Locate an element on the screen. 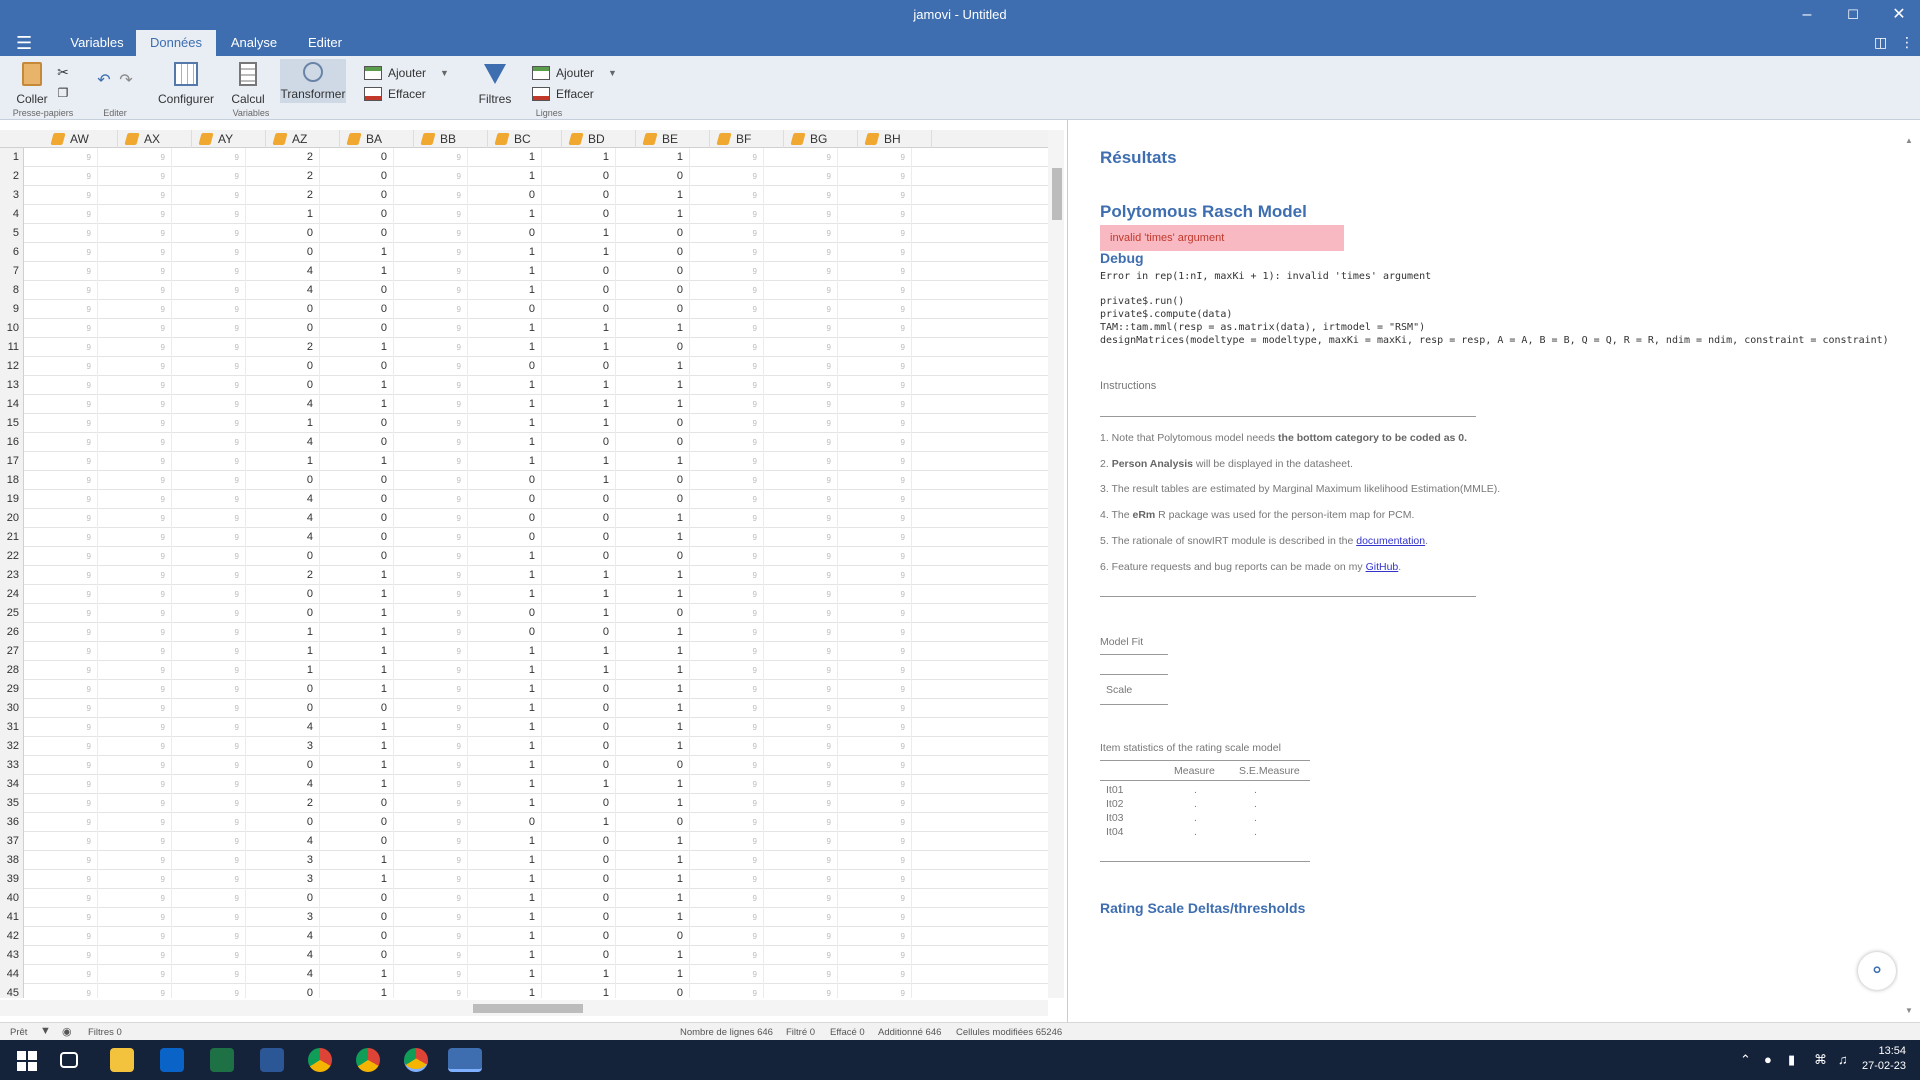 This screenshot has width=1920, height=1080. row-number: 32 is located at coordinates (12, 746).